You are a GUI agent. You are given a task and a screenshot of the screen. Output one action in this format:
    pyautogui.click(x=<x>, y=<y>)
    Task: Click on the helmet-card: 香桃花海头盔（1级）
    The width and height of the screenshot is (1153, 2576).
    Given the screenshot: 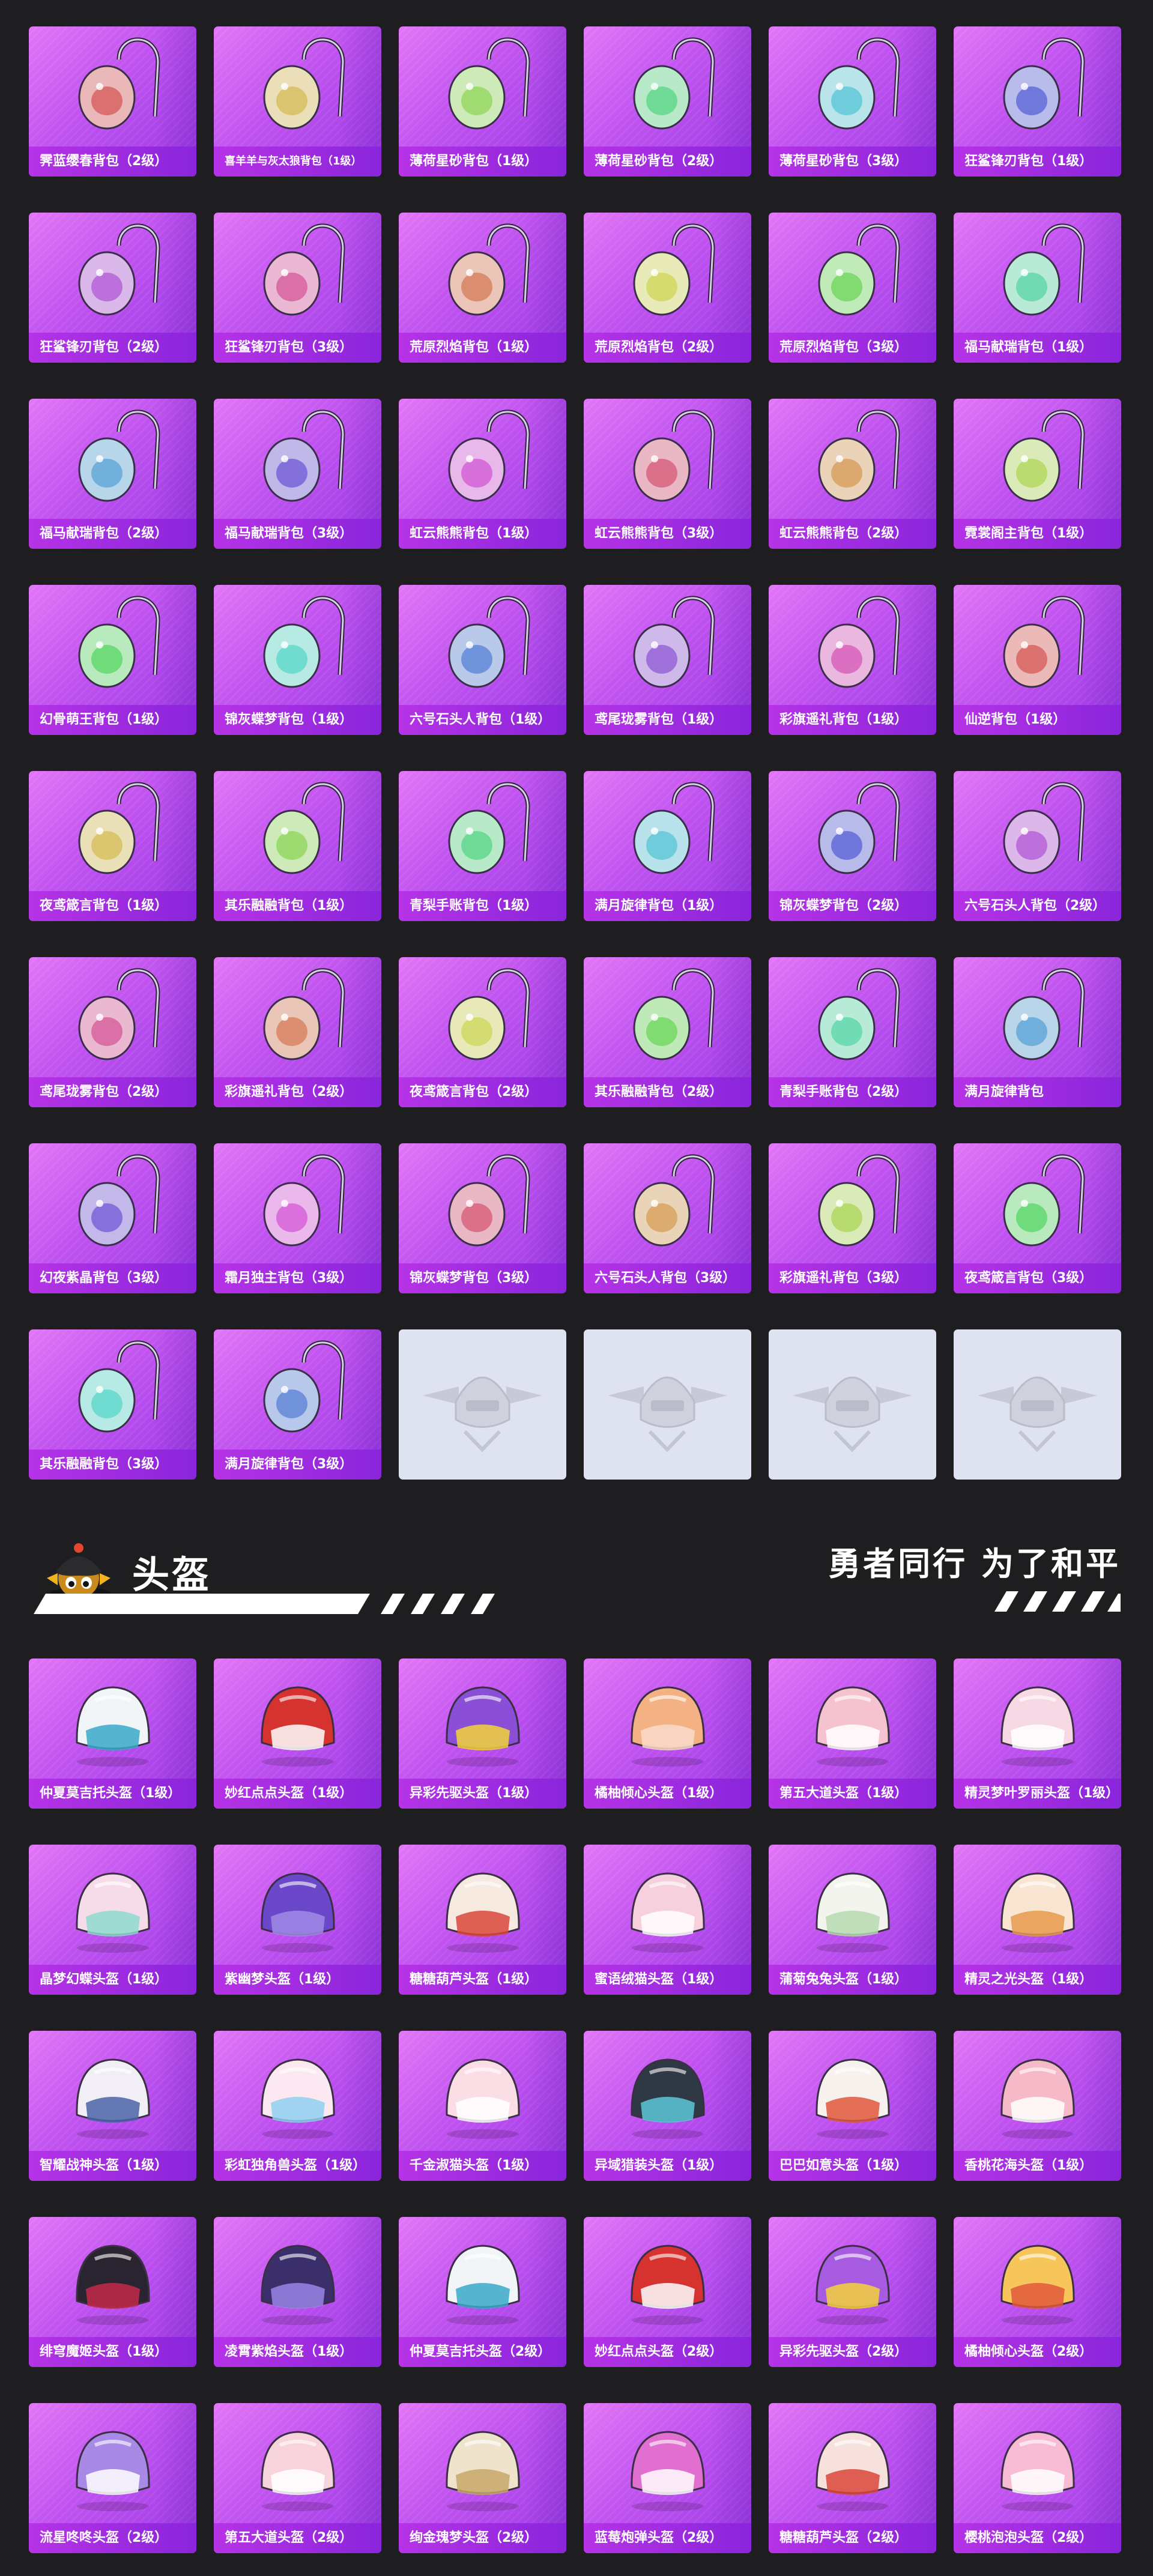 What is the action you would take?
    pyautogui.click(x=1037, y=2106)
    